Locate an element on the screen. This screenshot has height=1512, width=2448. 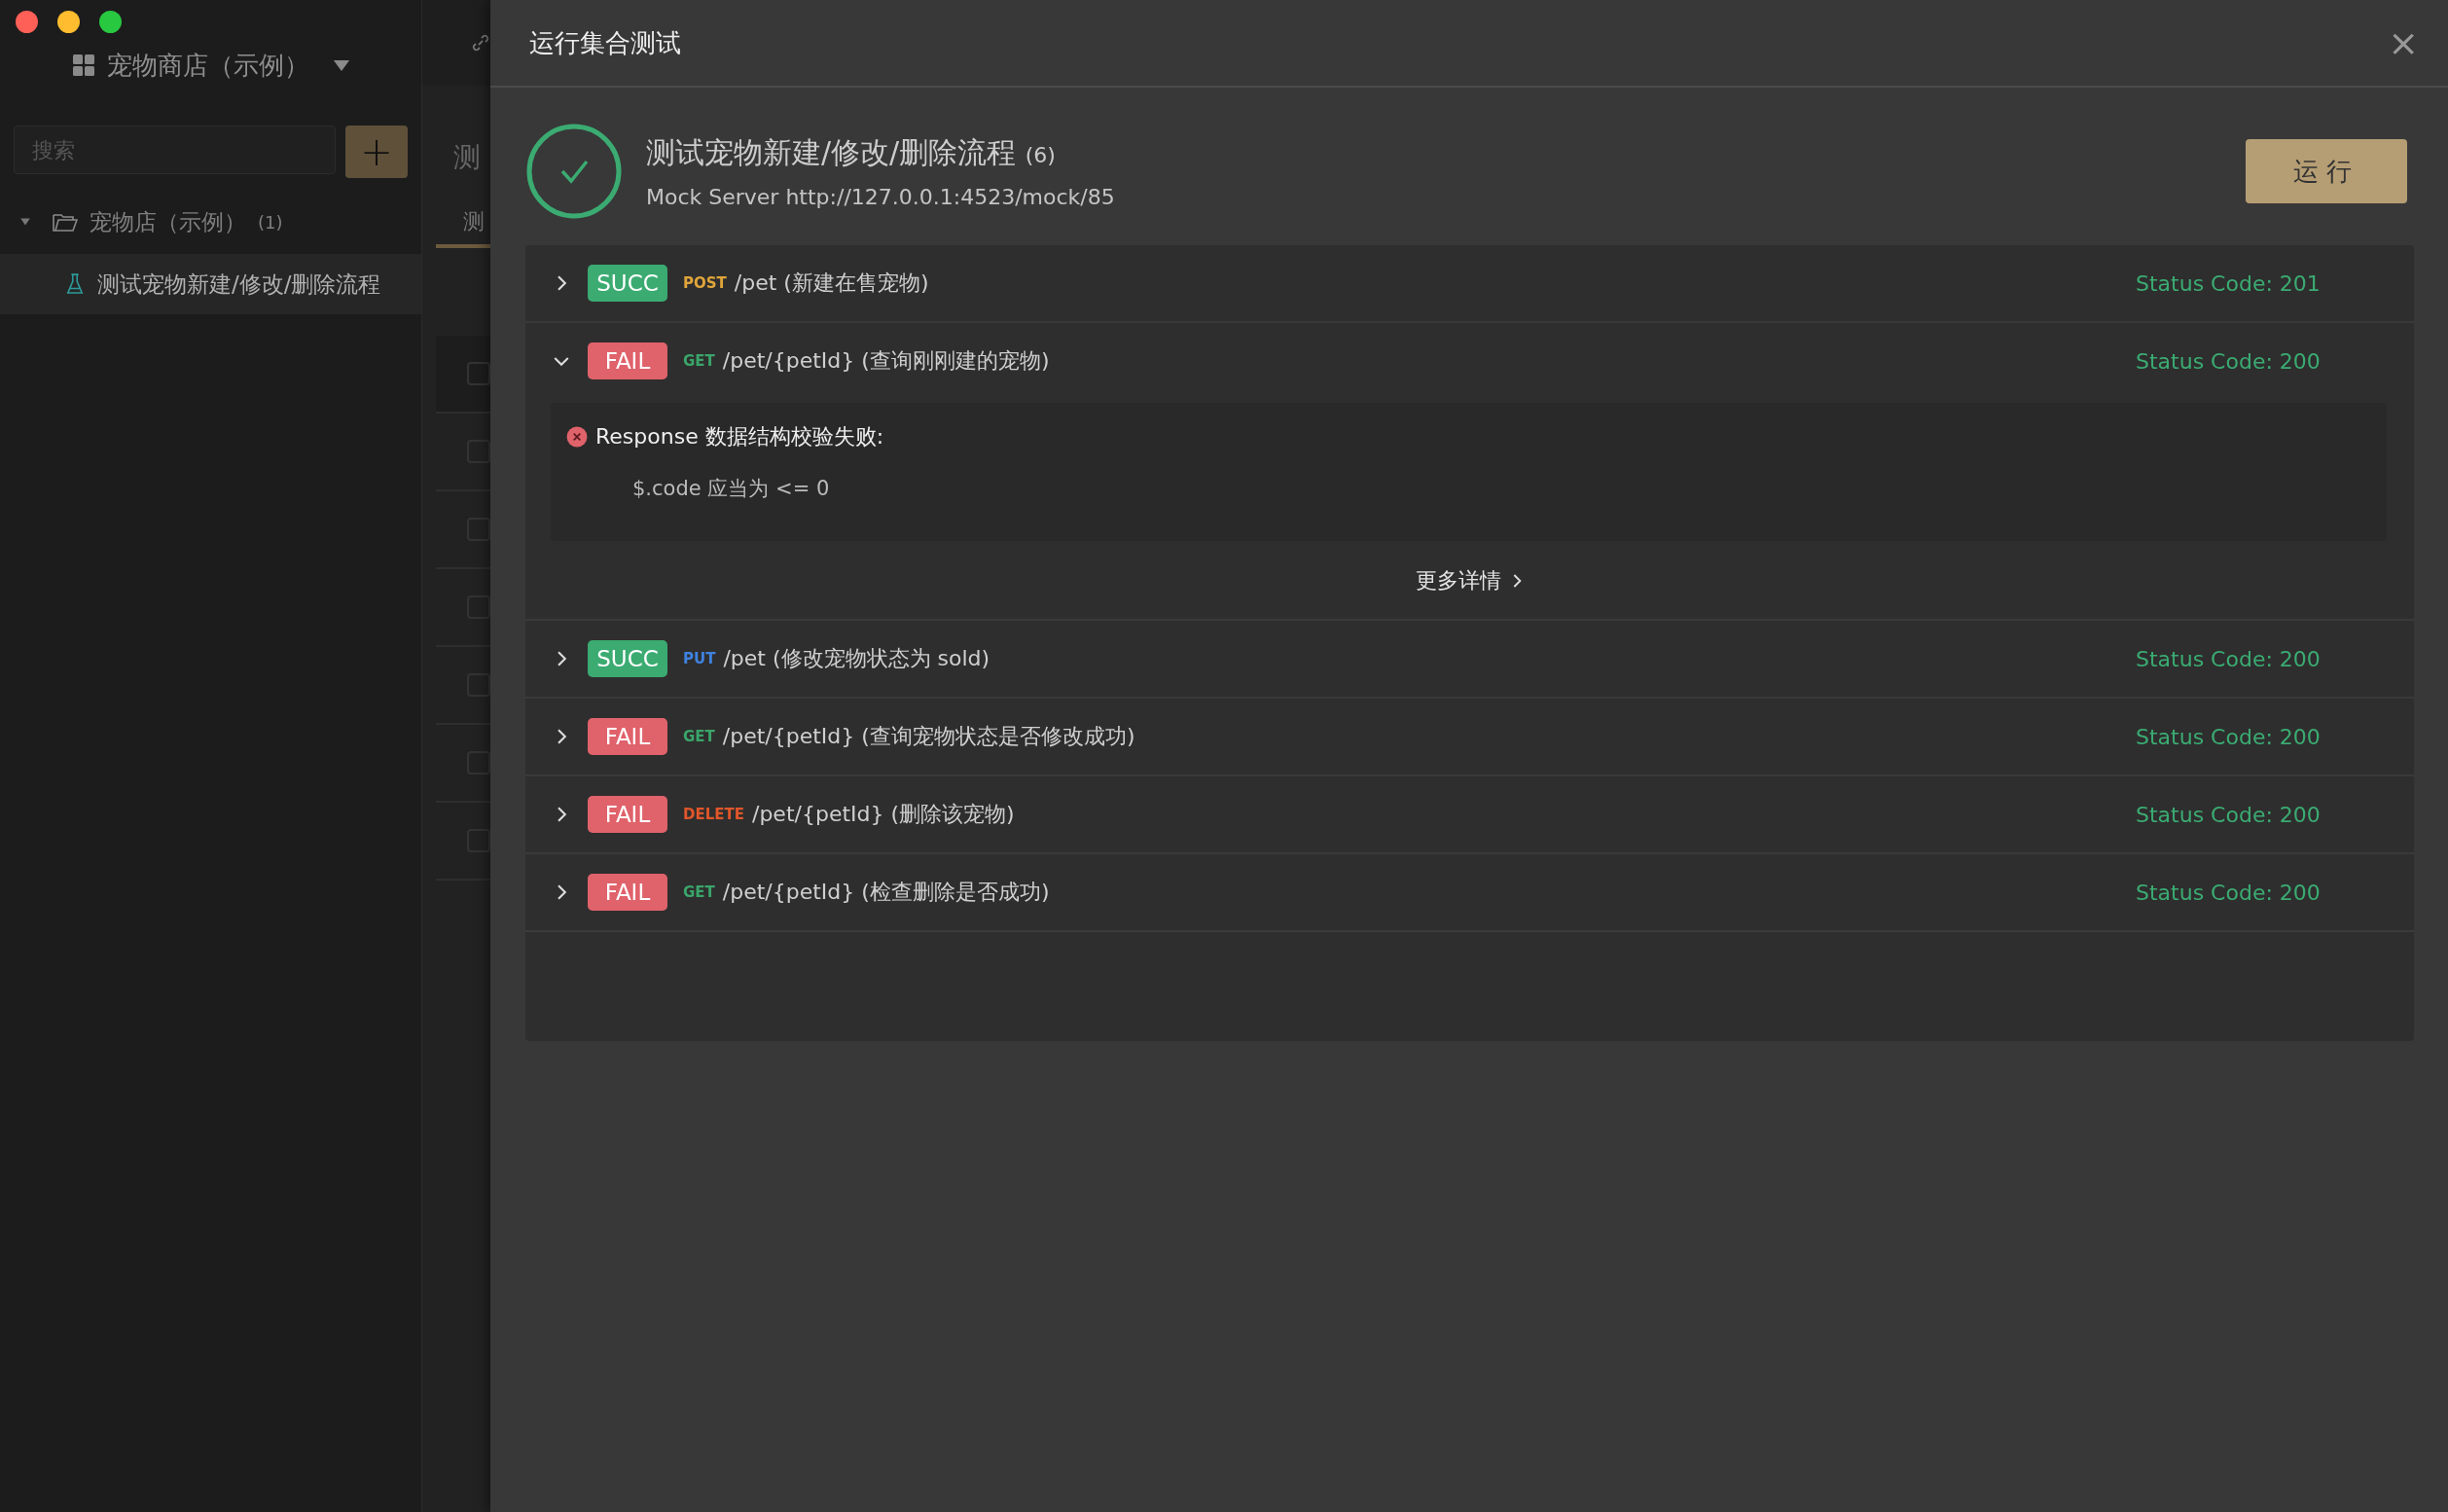
endpoint-path: /pet/{petId} (查询宠物状态是否修改成功) is located at coordinates (1429, 736).